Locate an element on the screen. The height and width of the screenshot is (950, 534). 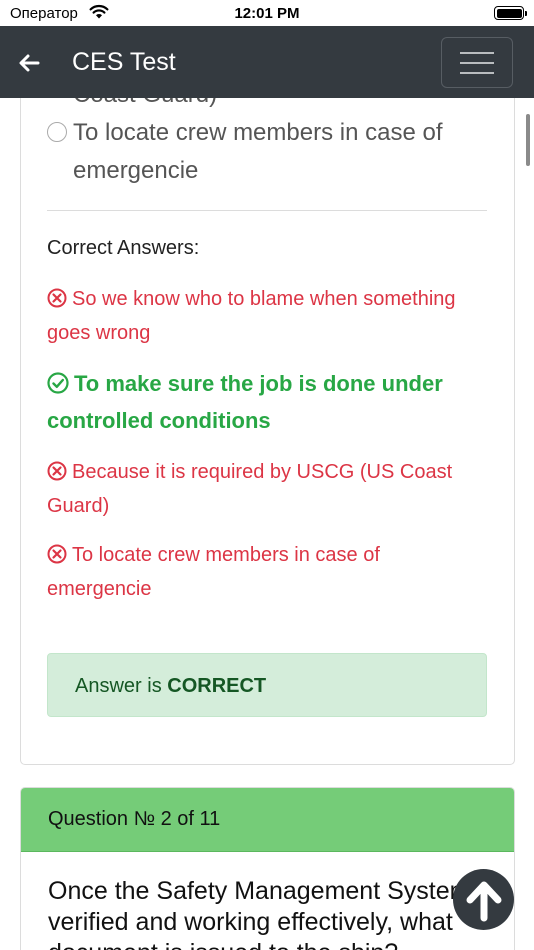
result-alert: Answer is CORRECT is located at coordinates (267, 685).